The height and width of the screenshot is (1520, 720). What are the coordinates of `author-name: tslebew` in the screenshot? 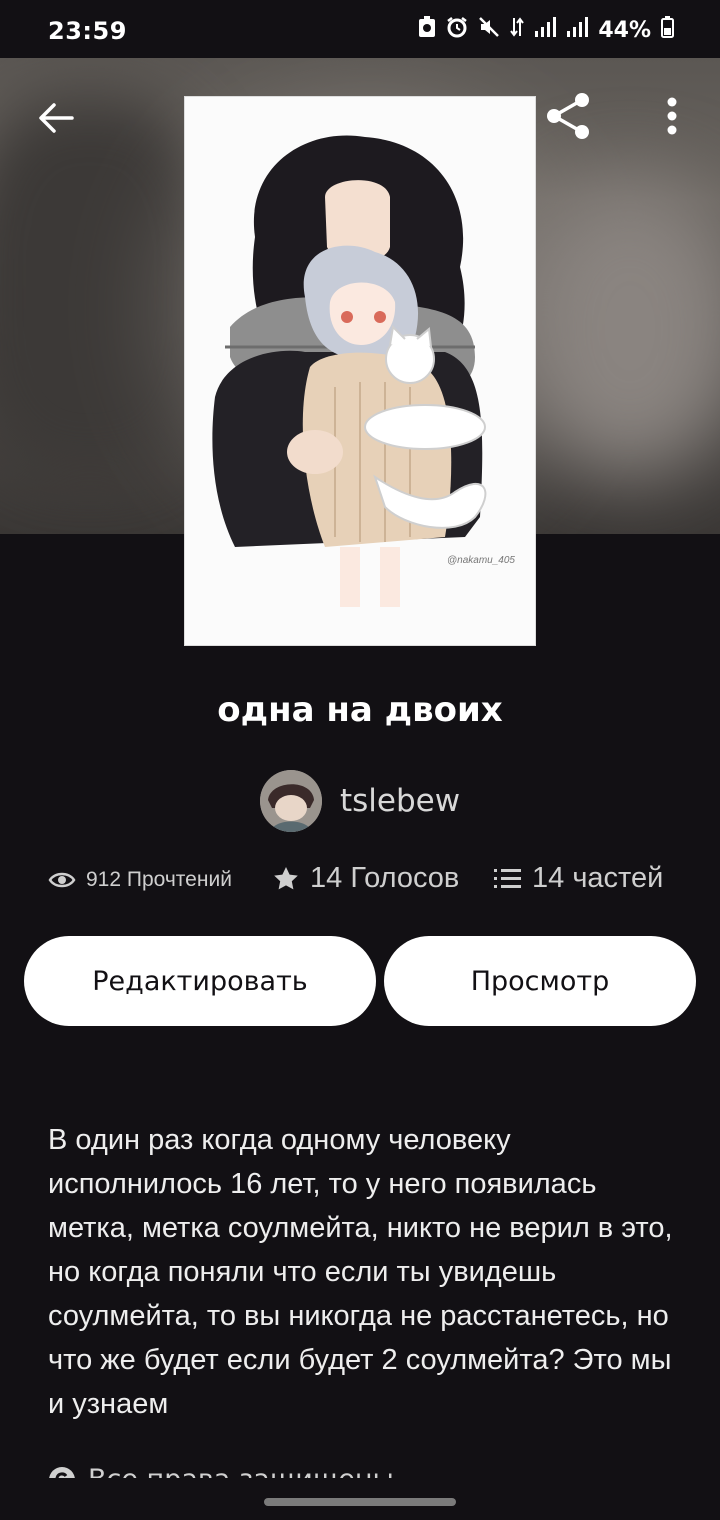 It's located at (400, 801).